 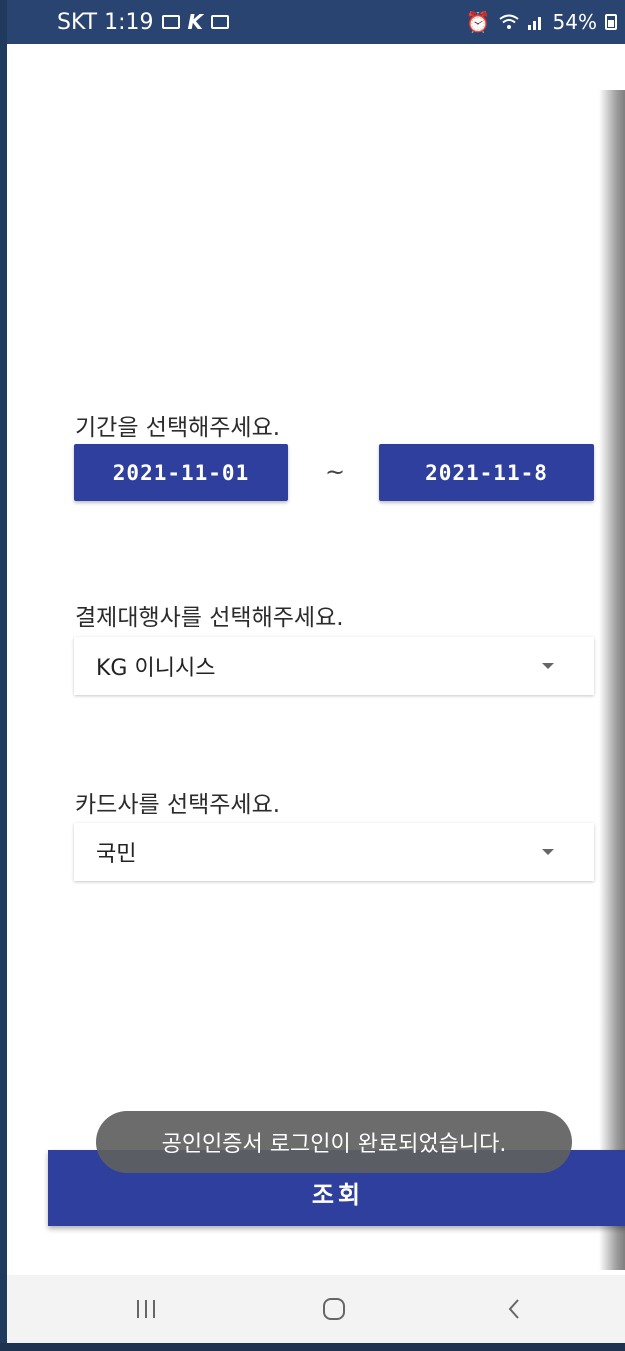 What do you see at coordinates (178, 428) in the screenshot?
I see `period-label: 기간을 선택해주세요.` at bounding box center [178, 428].